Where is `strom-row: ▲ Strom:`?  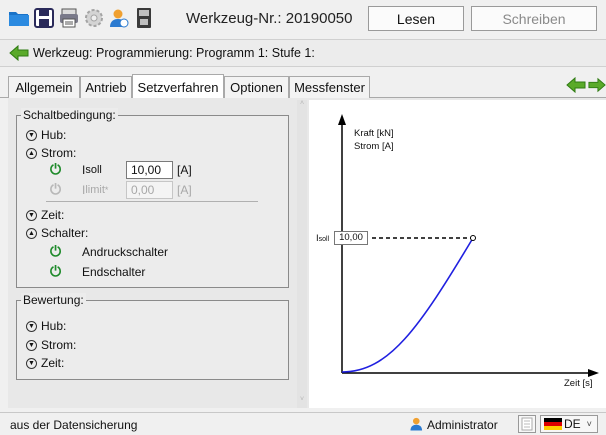
strom-row: ▲ Strom: is located at coordinates (51, 153).